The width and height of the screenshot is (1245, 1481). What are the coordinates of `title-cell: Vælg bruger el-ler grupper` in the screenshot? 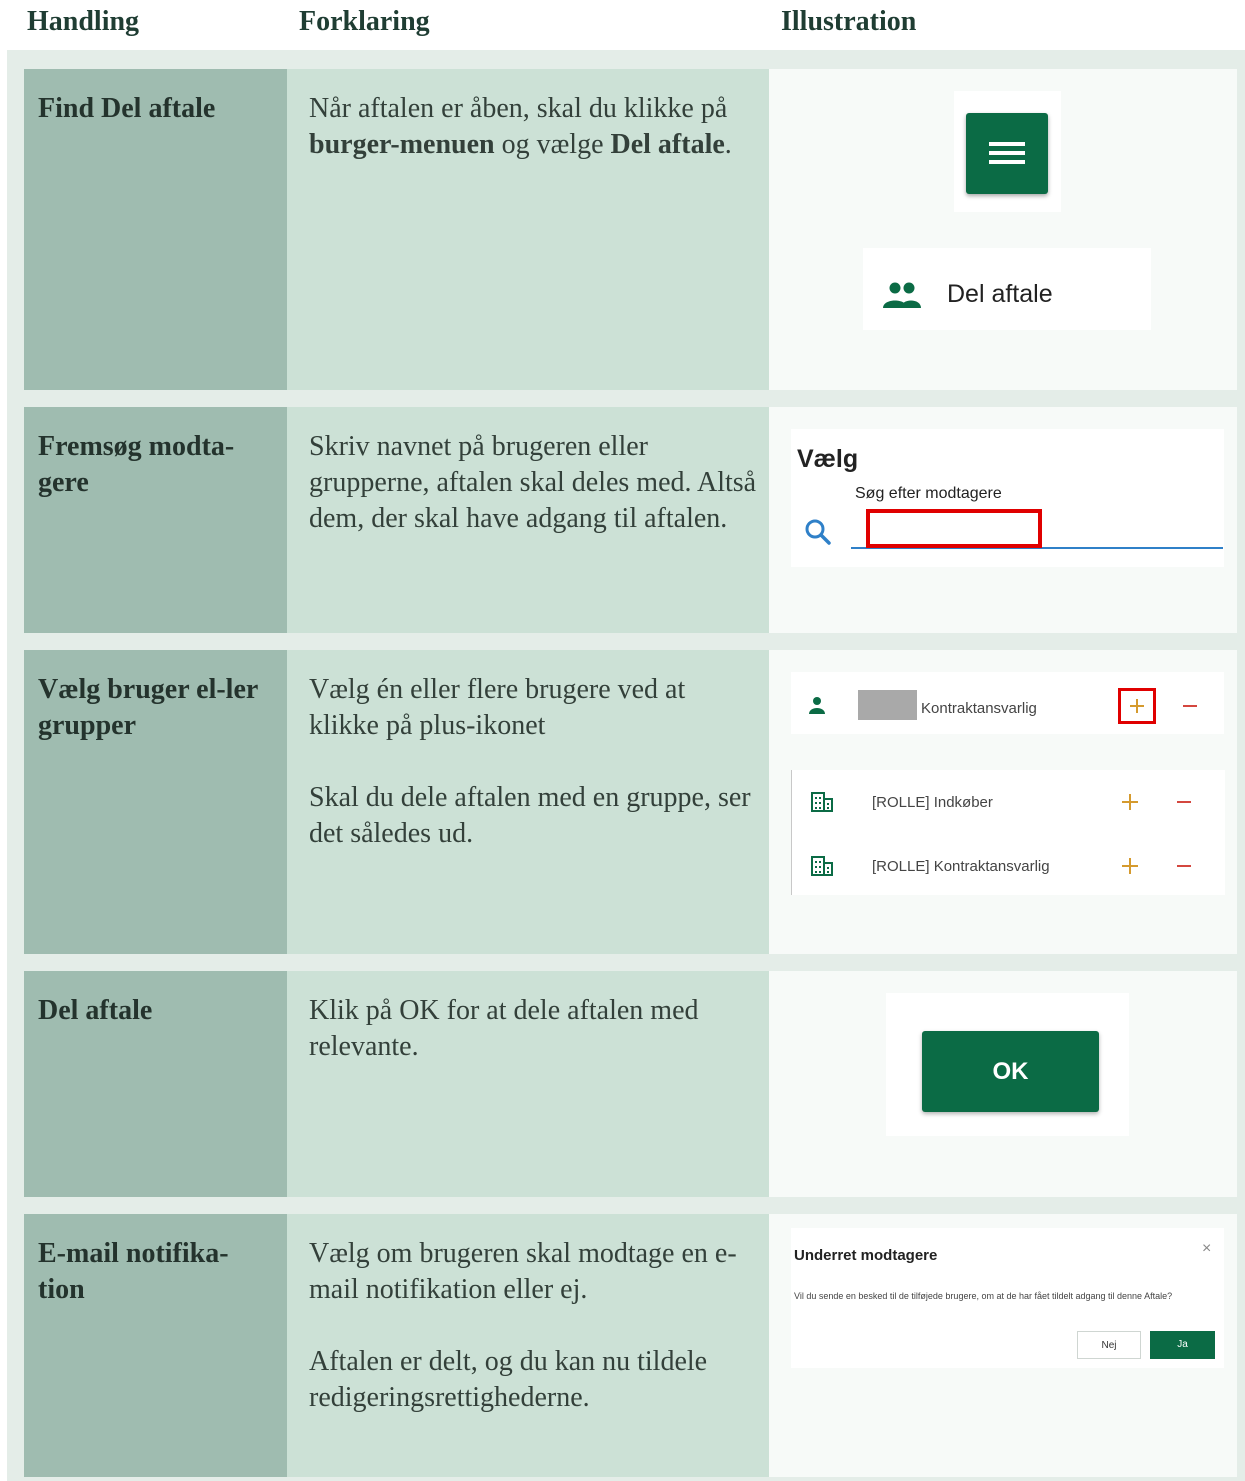 It's located at (155, 802).